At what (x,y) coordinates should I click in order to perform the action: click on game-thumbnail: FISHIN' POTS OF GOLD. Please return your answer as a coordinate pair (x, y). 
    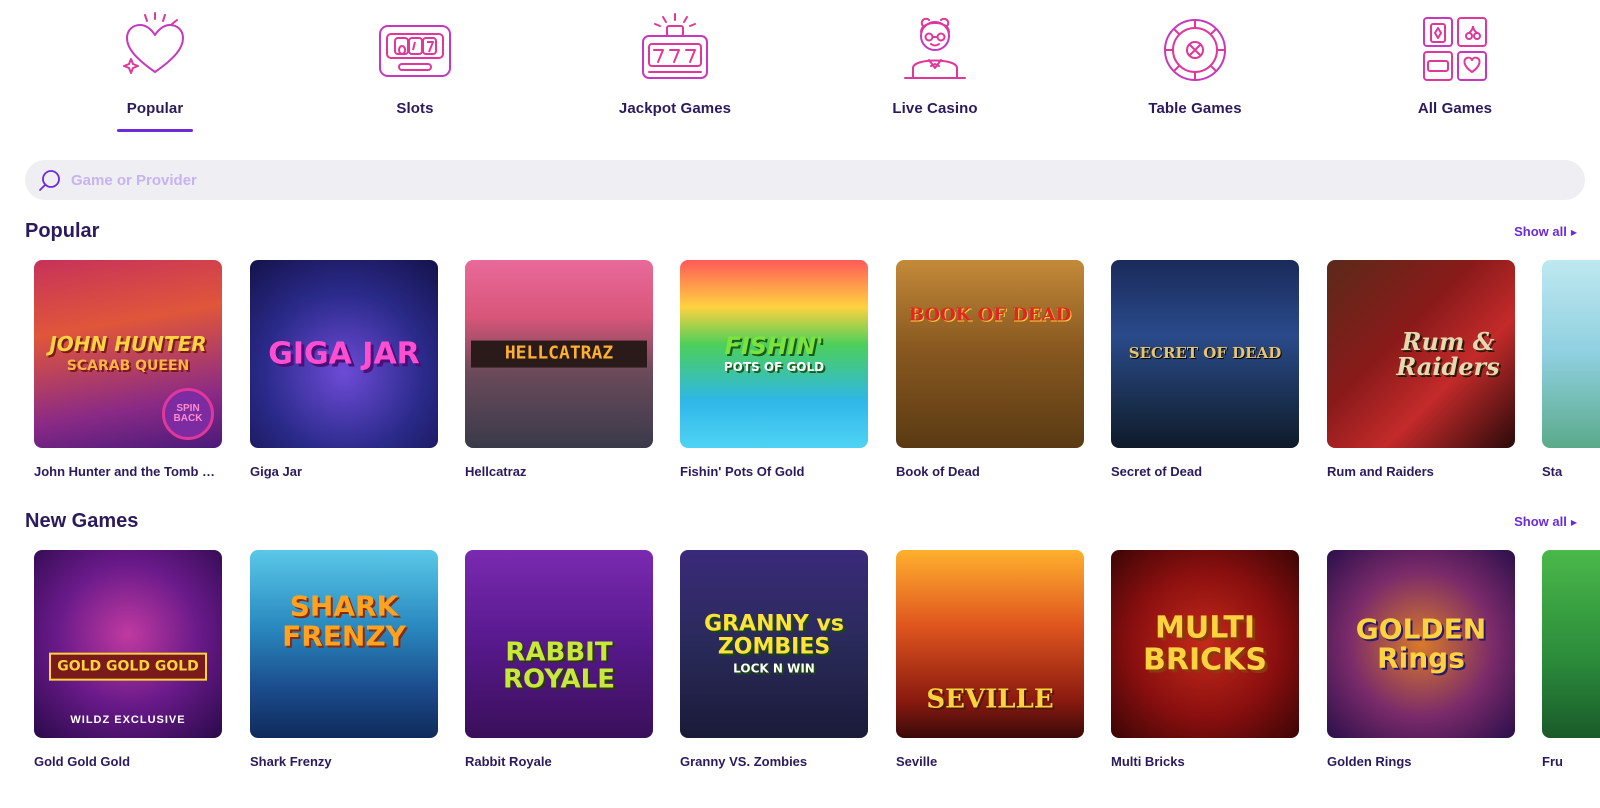
    Looking at the image, I should click on (774, 354).